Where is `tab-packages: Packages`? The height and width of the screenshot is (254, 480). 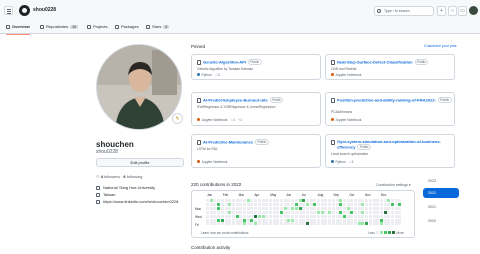 tab-packages: Packages is located at coordinates (127, 29).